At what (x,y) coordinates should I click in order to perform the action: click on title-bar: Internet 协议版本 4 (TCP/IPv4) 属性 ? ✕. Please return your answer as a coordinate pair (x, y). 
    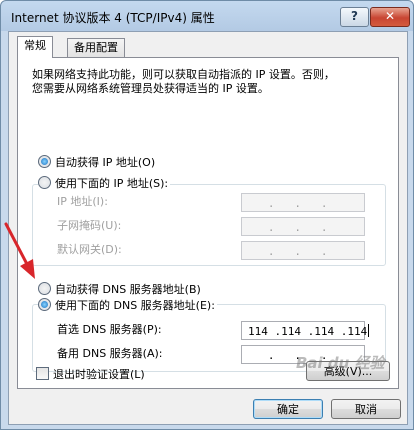
    Looking at the image, I should click on (207, 16).